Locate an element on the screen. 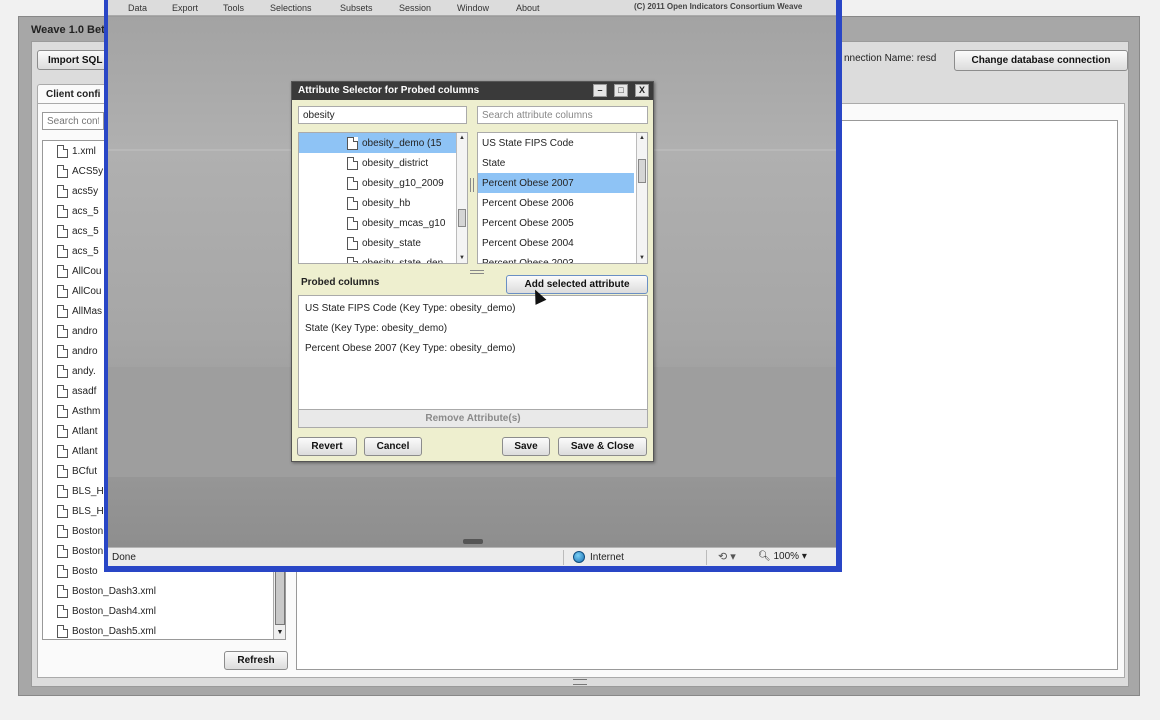 Image resolution: width=1160 pixels, height=720 pixels. config-file-item: Boston_Dash5.xml is located at coordinates (106, 630).